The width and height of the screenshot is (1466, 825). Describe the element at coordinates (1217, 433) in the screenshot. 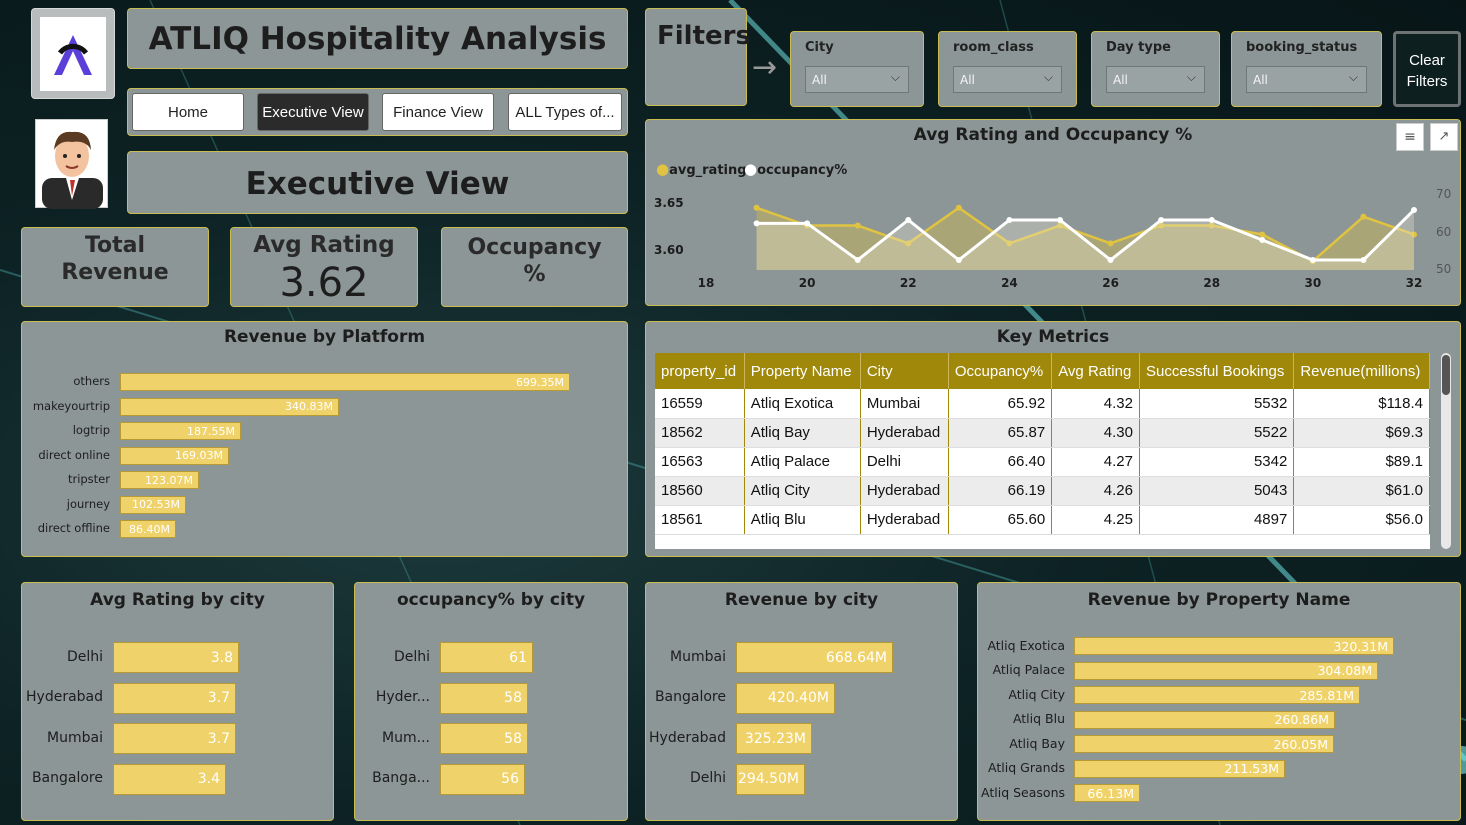

I see `table-cell: 5522` at that location.